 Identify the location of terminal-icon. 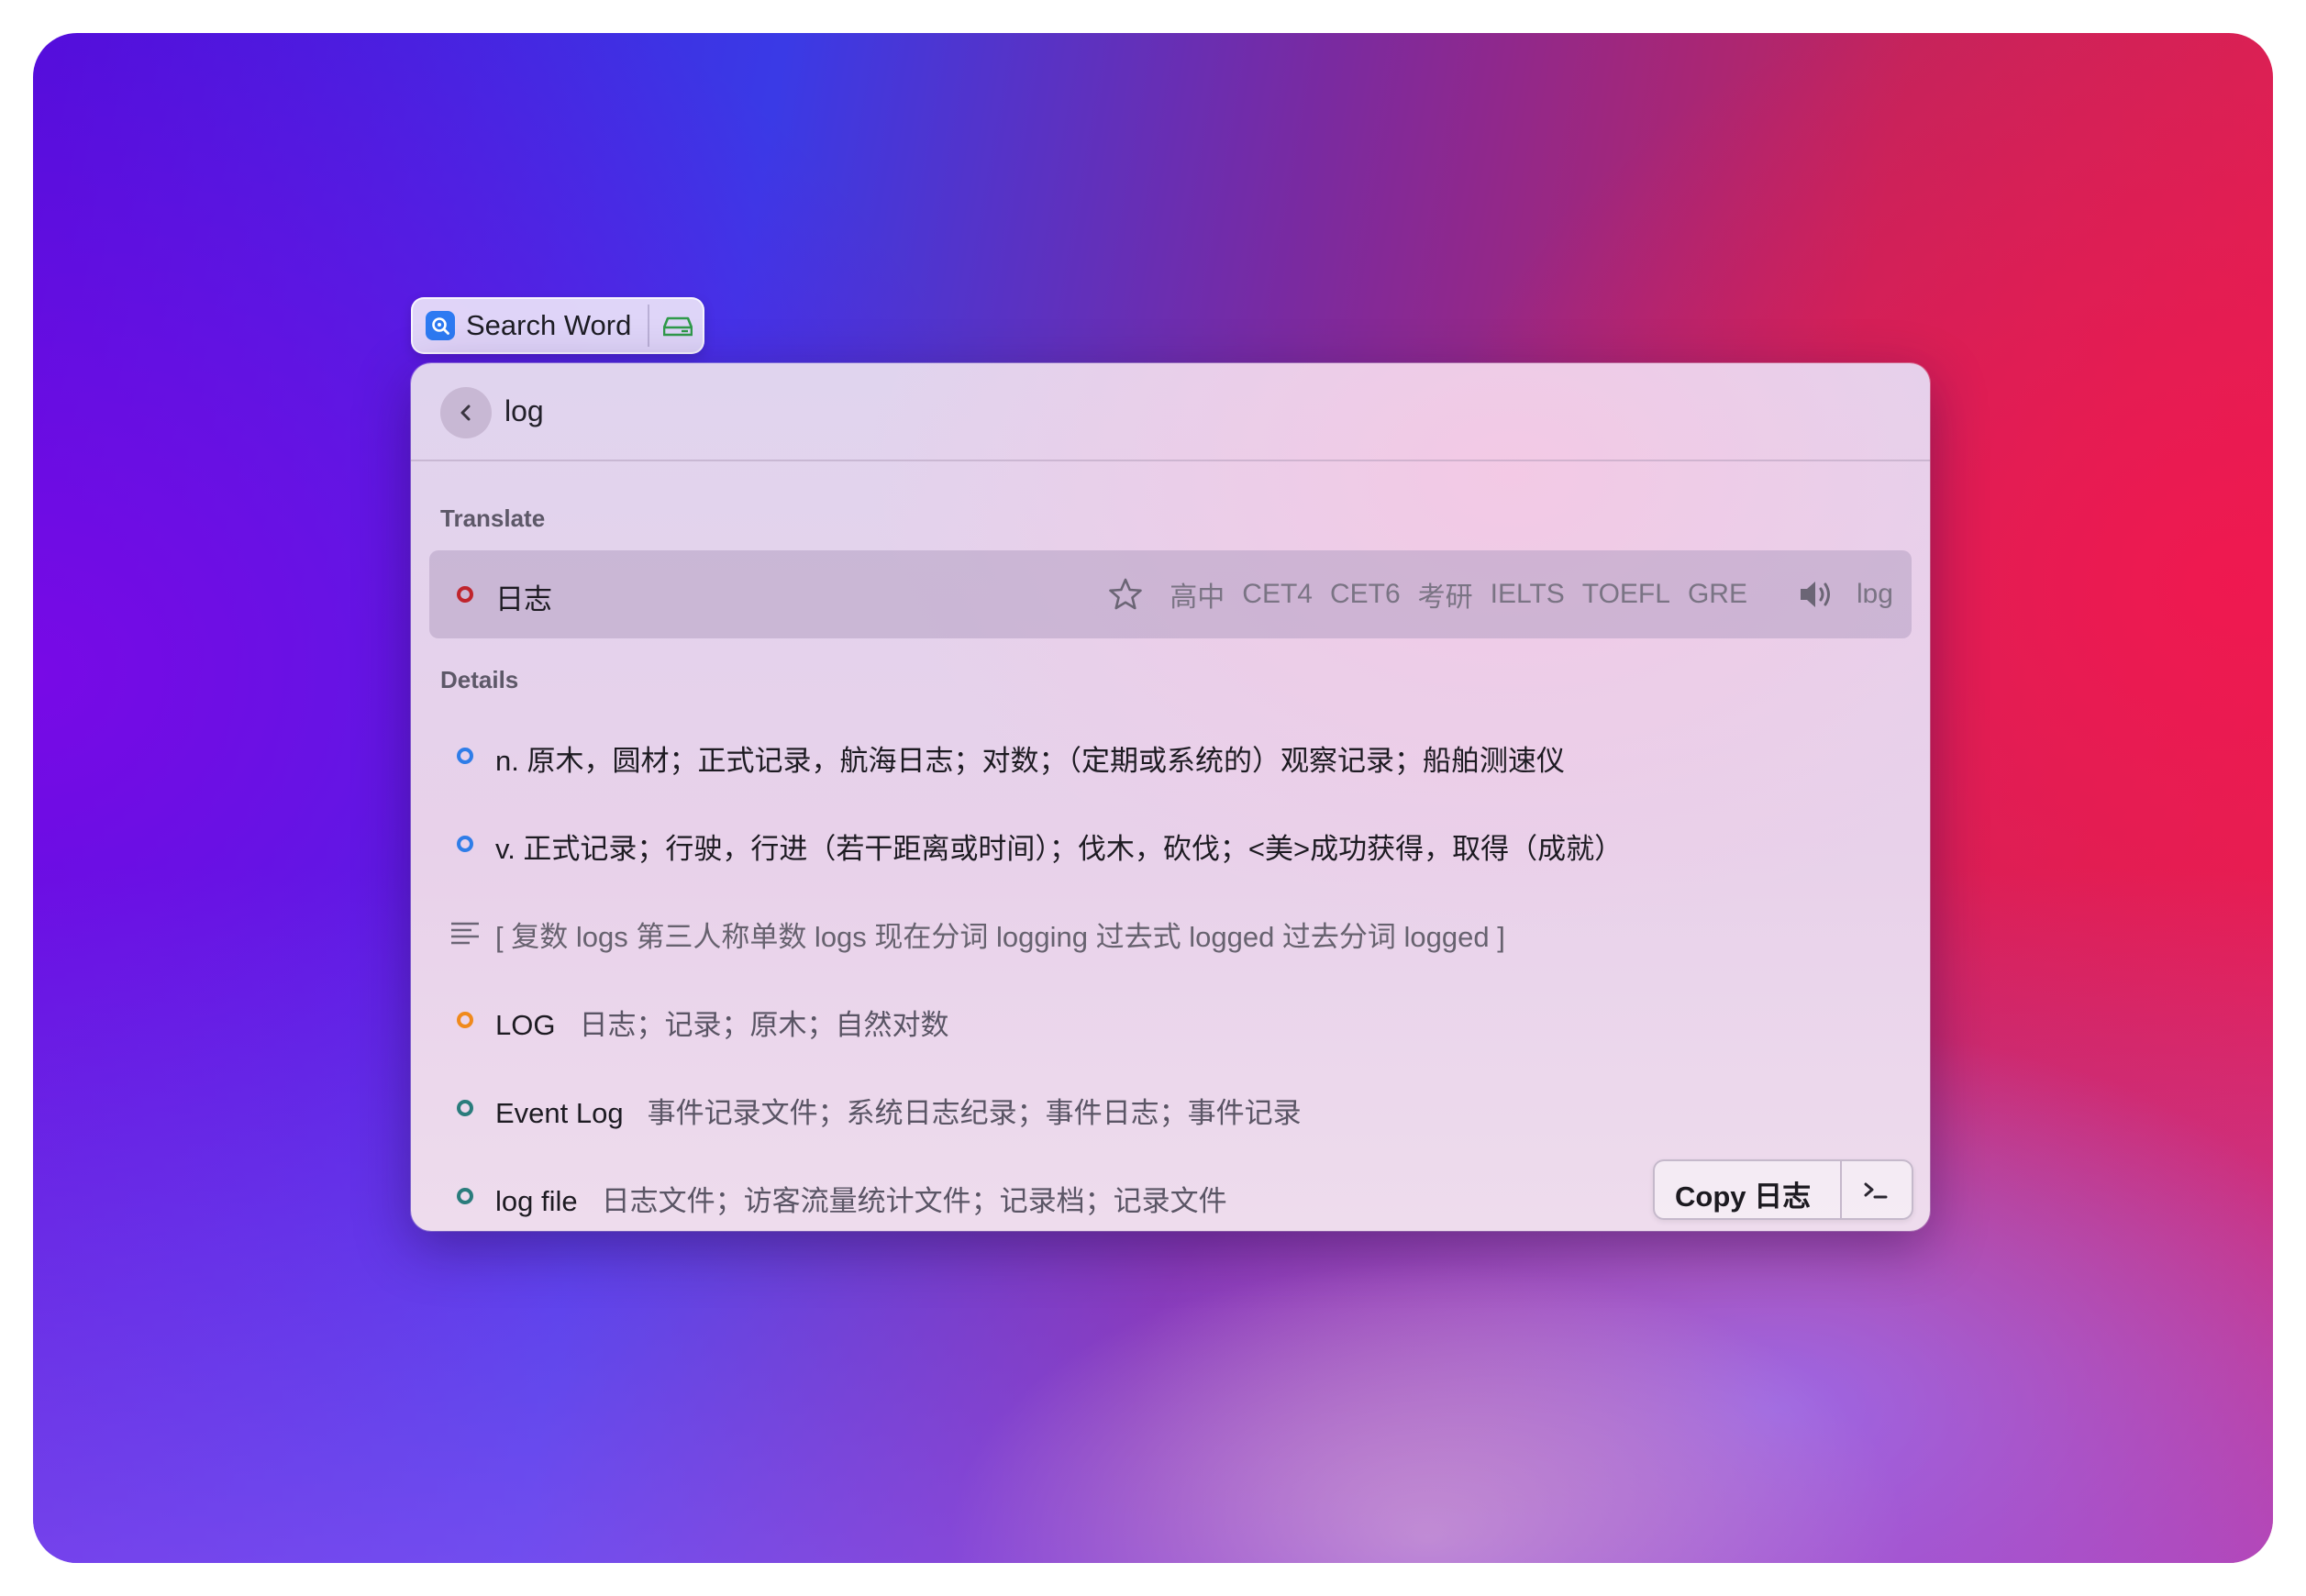
(1877, 1190).